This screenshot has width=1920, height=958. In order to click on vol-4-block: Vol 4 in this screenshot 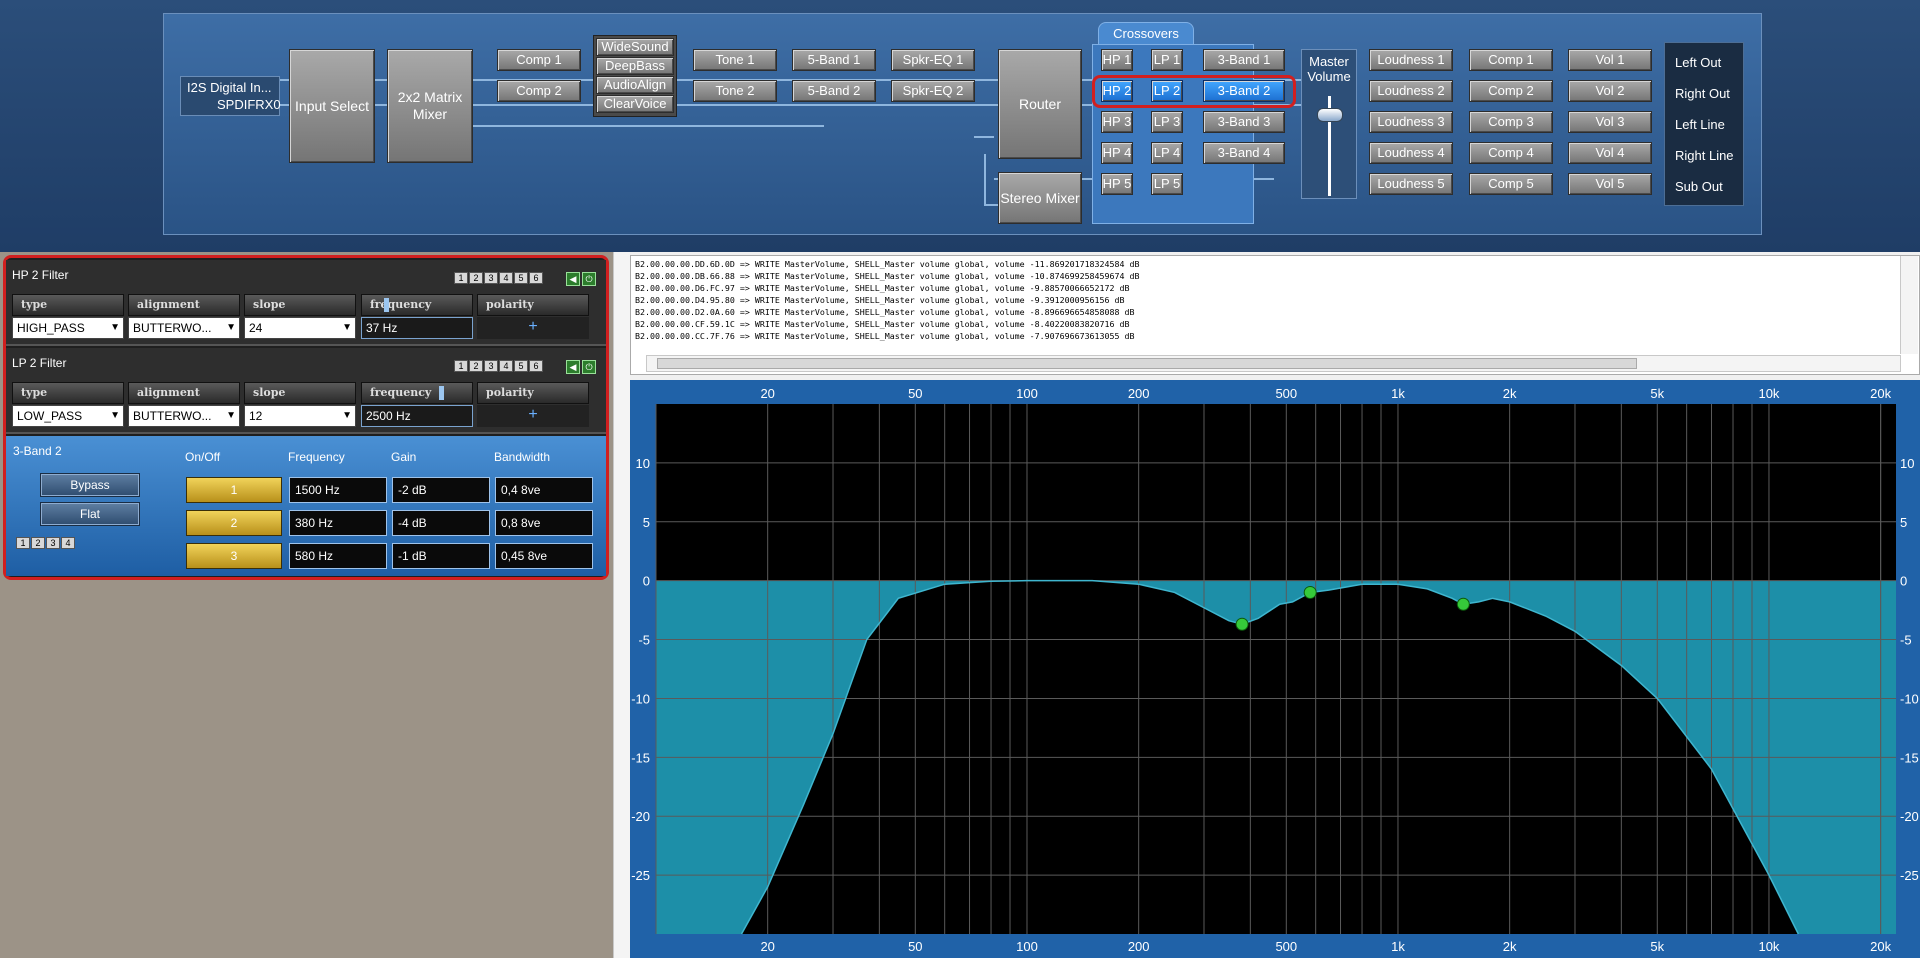, I will do `click(1610, 153)`.